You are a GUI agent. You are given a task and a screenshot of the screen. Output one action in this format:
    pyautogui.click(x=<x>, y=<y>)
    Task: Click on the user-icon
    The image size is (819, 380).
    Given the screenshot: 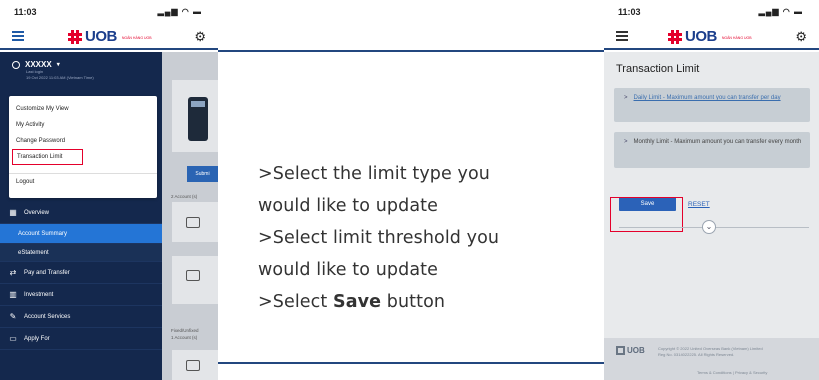 What is the action you would take?
    pyautogui.click(x=16, y=64)
    